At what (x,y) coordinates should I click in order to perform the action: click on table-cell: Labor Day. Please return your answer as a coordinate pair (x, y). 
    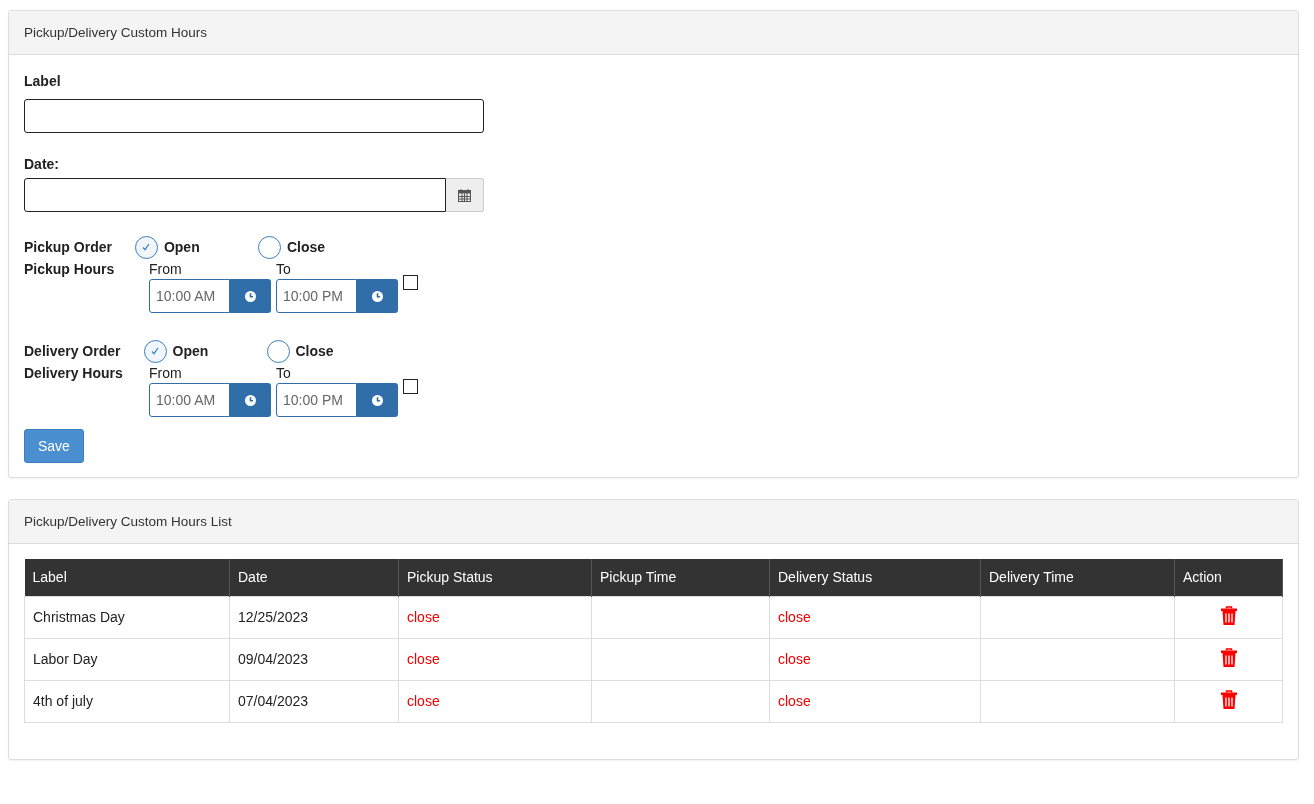
    Looking at the image, I should click on (65, 659).